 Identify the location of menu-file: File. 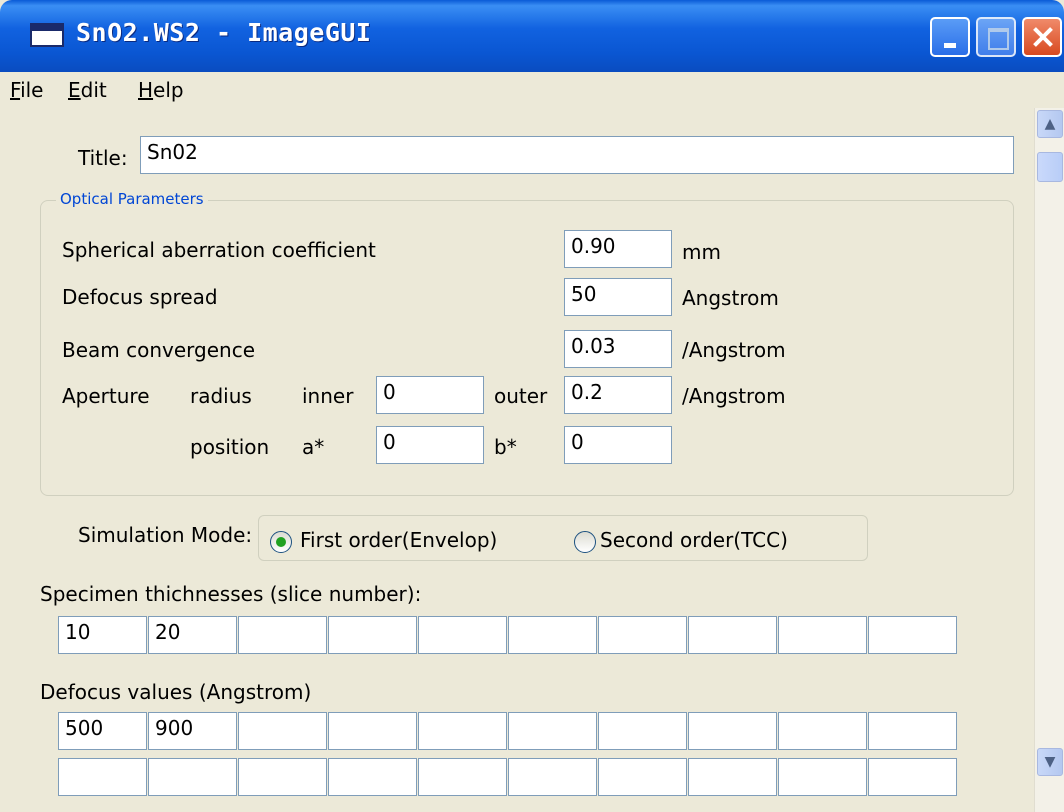
(26, 90).